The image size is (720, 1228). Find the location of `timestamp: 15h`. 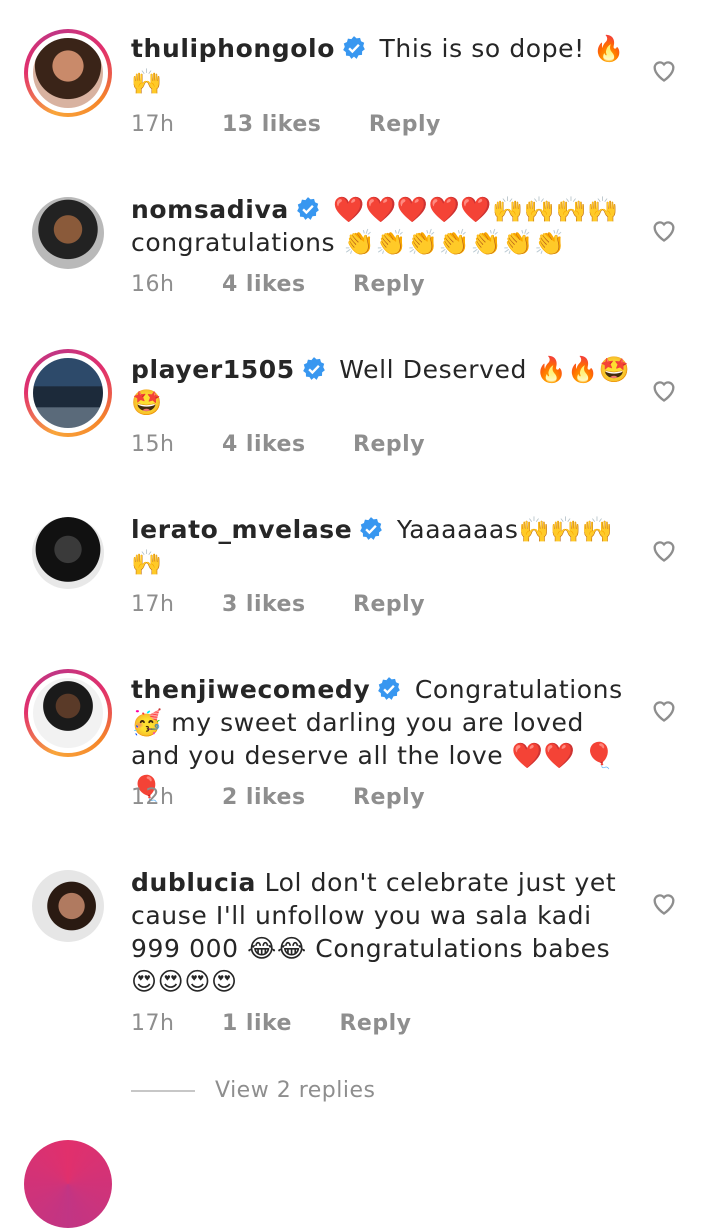

timestamp: 15h is located at coordinates (153, 444).